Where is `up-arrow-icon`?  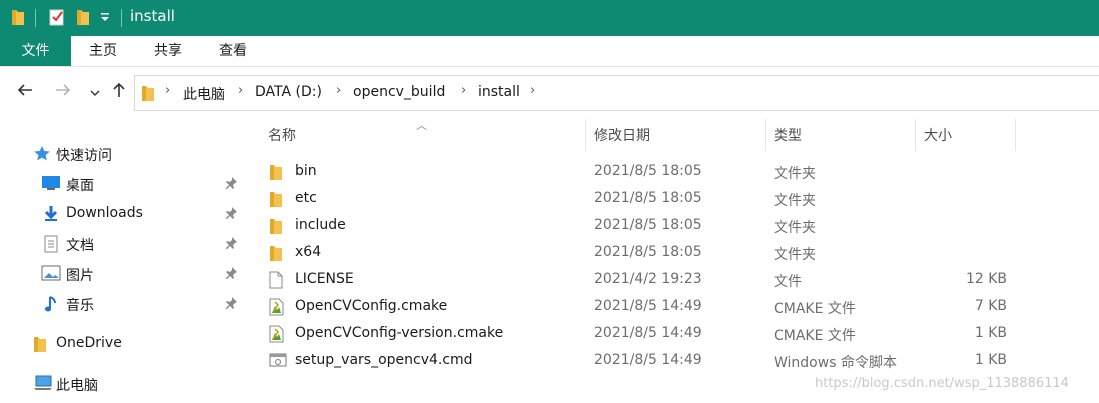 up-arrow-icon is located at coordinates (119, 92).